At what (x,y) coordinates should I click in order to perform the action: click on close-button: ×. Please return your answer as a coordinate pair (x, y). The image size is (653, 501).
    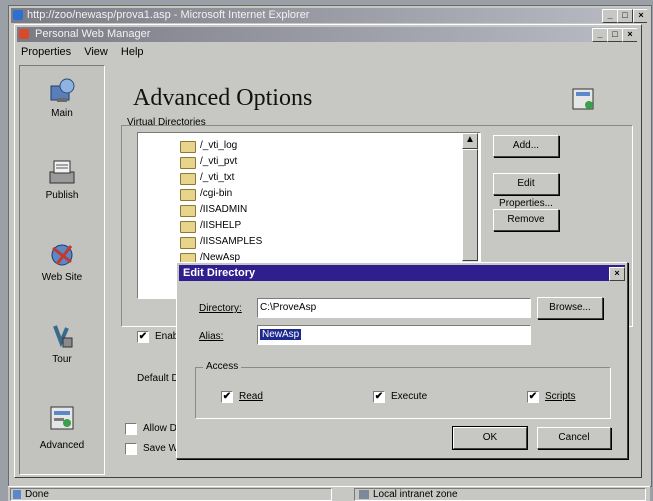
    Looking at the image, I should click on (640, 16).